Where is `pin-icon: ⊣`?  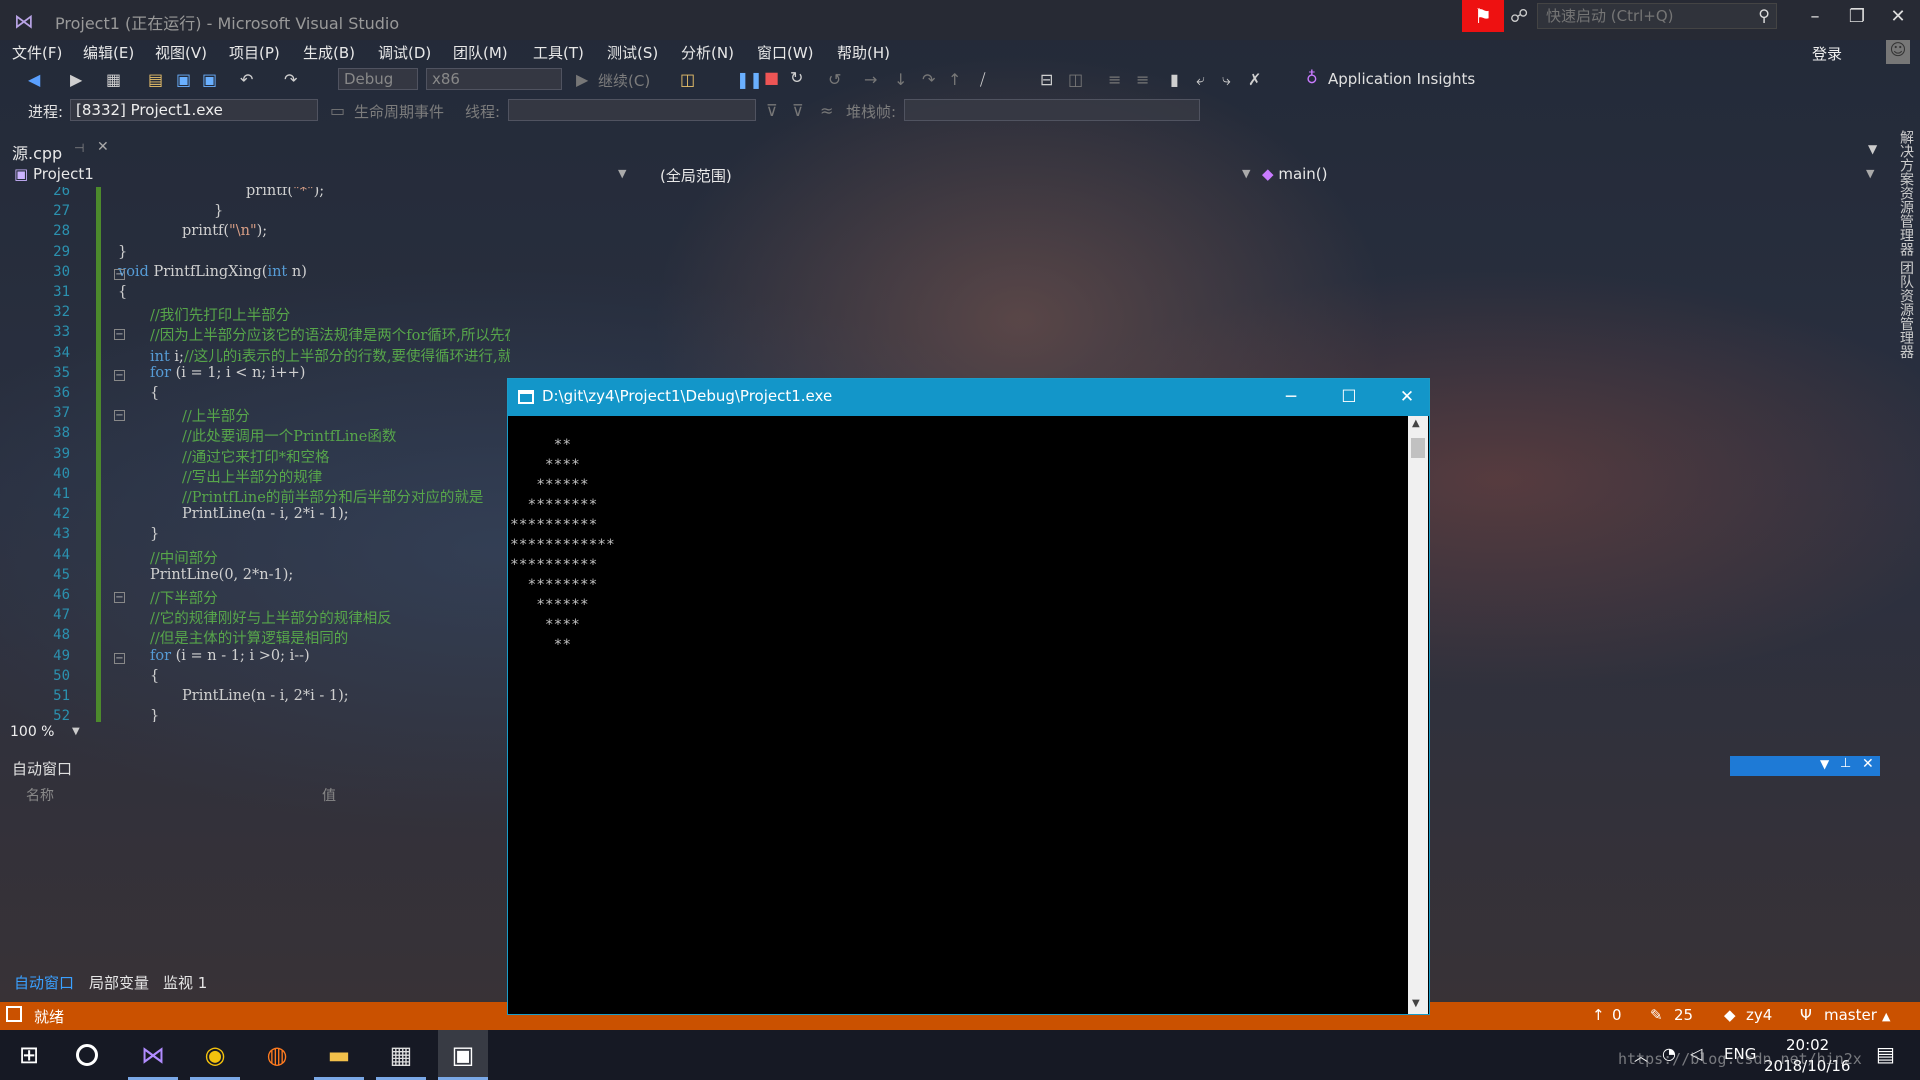 pin-icon: ⊣ is located at coordinates (79, 148).